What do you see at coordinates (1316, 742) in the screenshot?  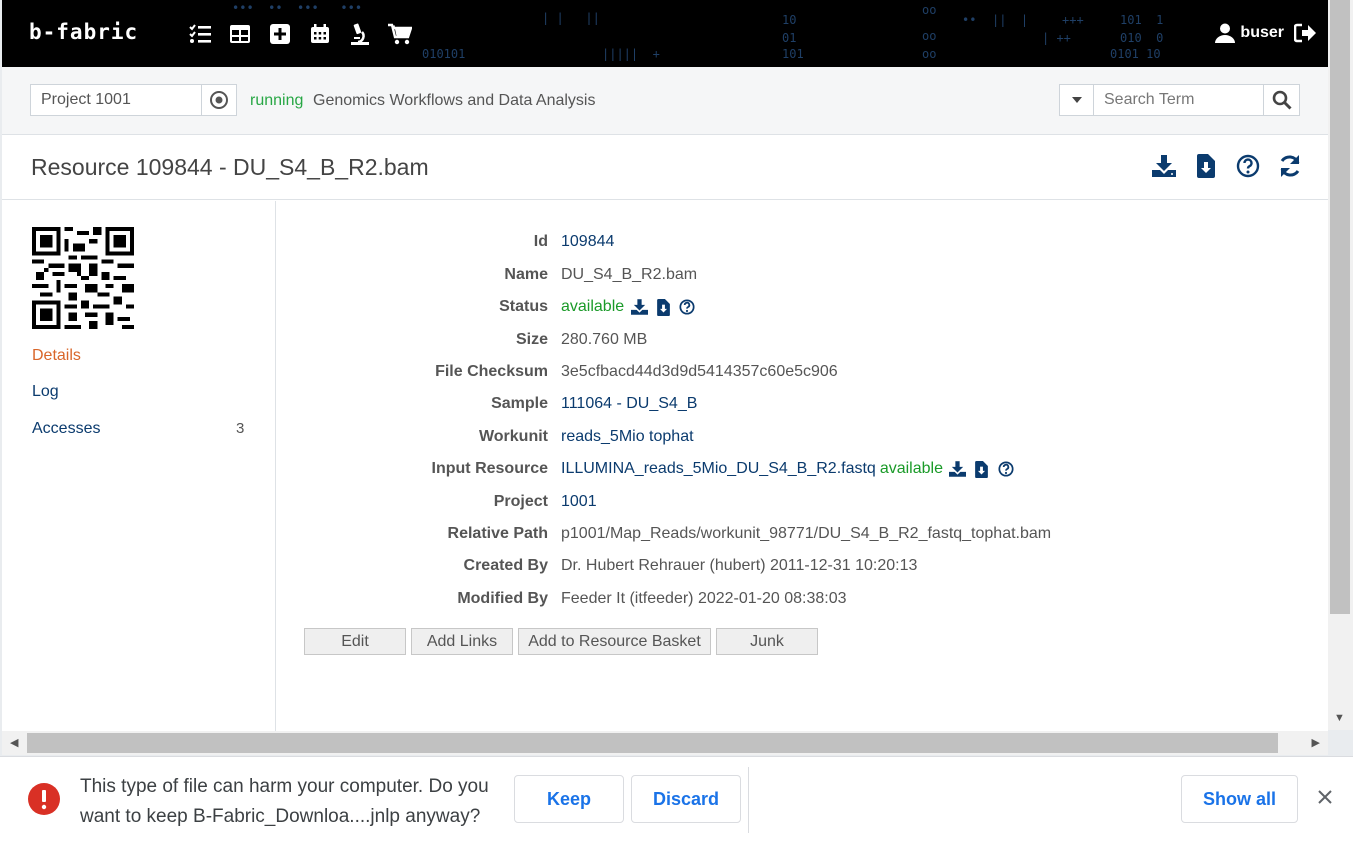 I see `scroll-right-arrow-icon: ▶` at bounding box center [1316, 742].